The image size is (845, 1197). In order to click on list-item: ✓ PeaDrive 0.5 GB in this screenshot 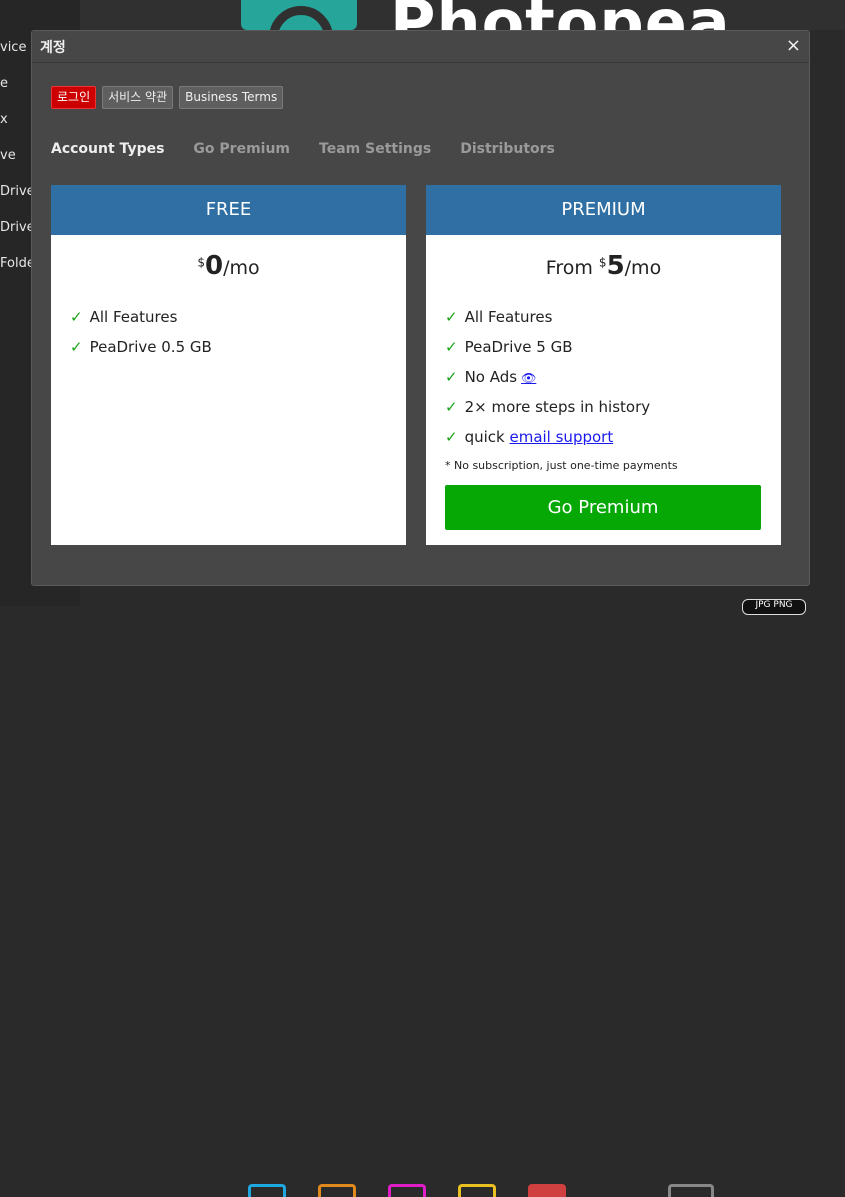, I will do `click(238, 352)`.